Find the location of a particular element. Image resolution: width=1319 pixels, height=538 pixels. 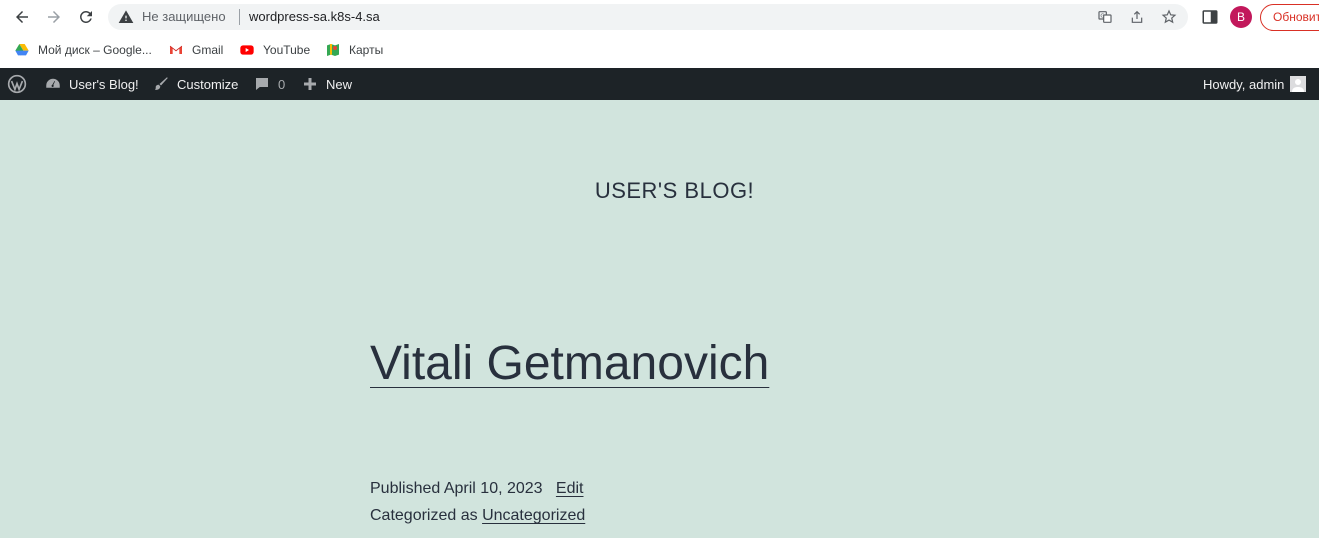

my-account-menu: Howdy, admin is located at coordinates (1255, 84).